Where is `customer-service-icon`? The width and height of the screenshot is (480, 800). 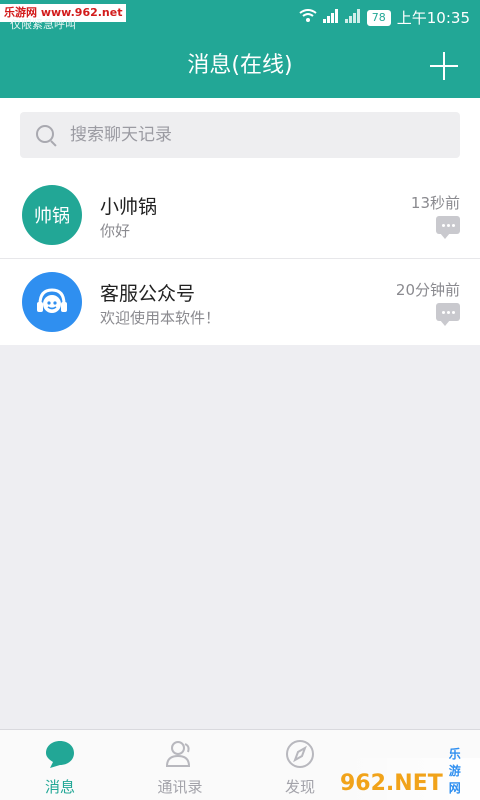 customer-service-icon is located at coordinates (52, 302).